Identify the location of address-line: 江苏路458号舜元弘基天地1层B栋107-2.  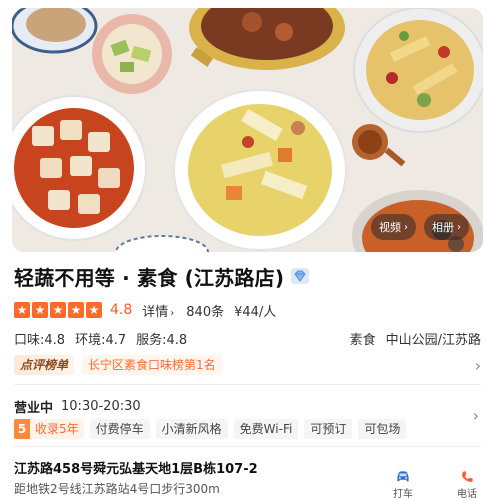
(136, 467).